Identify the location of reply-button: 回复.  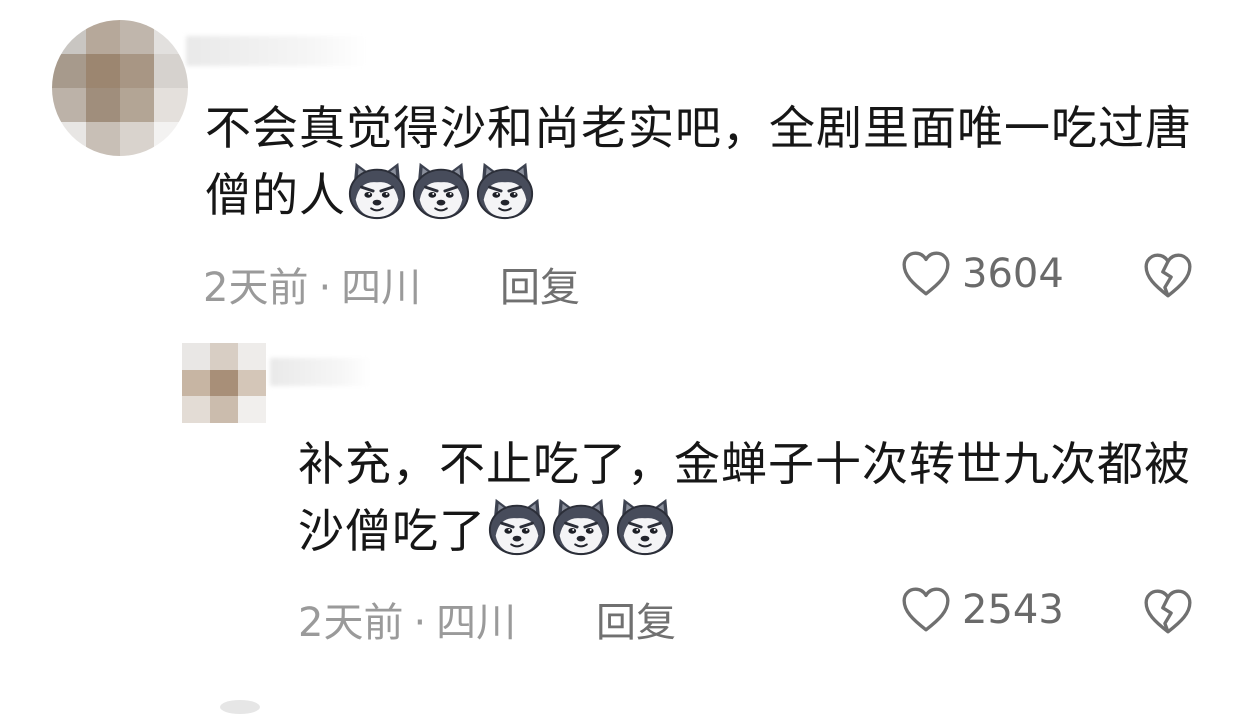
(636, 619).